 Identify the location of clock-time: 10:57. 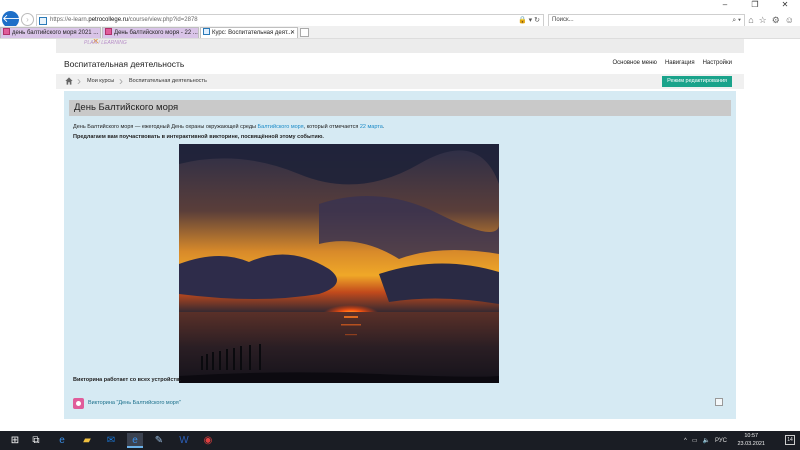
(751, 436).